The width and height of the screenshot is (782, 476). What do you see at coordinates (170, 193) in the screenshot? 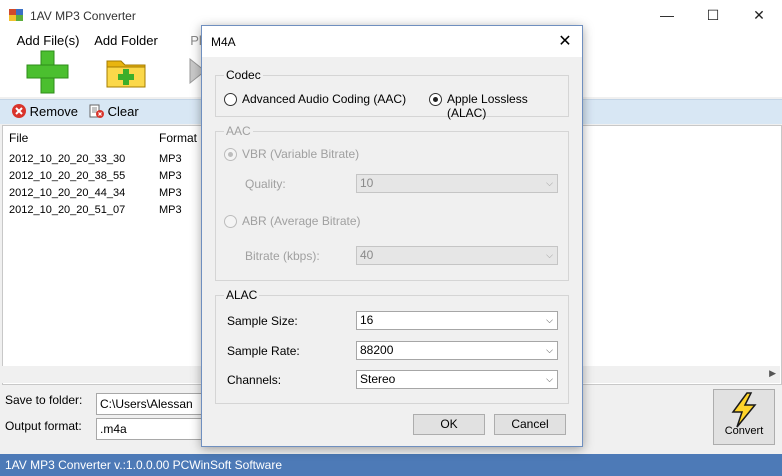
I see `row-3-format: MP3` at bounding box center [170, 193].